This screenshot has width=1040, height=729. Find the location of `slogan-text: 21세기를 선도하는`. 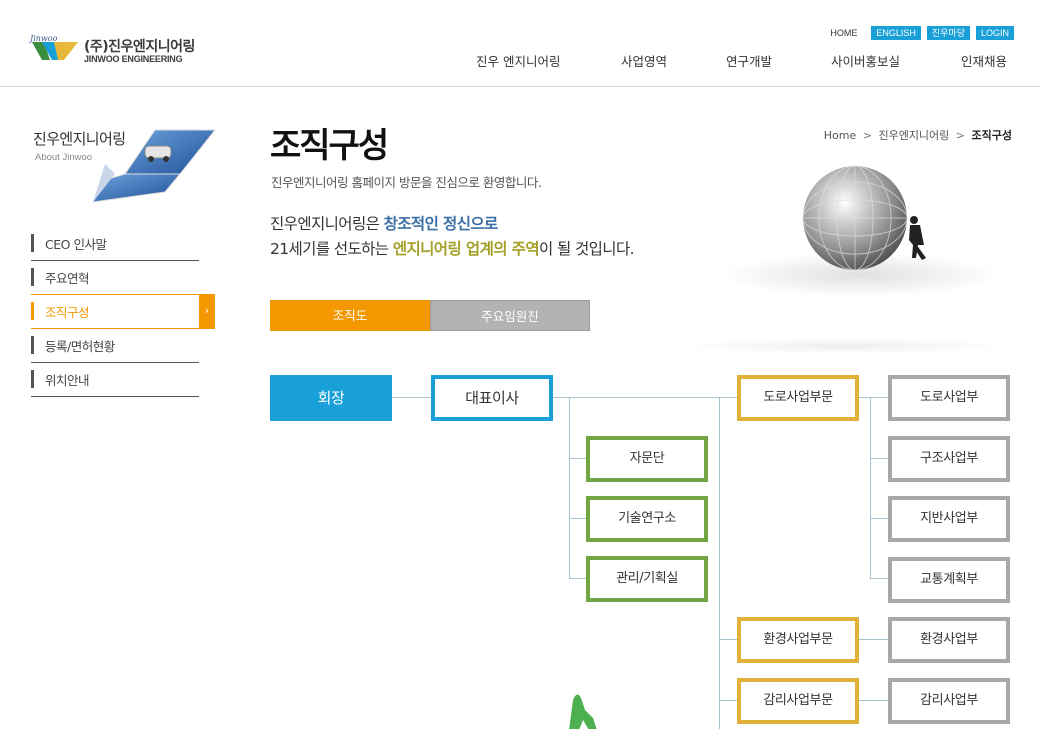

slogan-text: 21세기를 선도하는 is located at coordinates (331, 249).